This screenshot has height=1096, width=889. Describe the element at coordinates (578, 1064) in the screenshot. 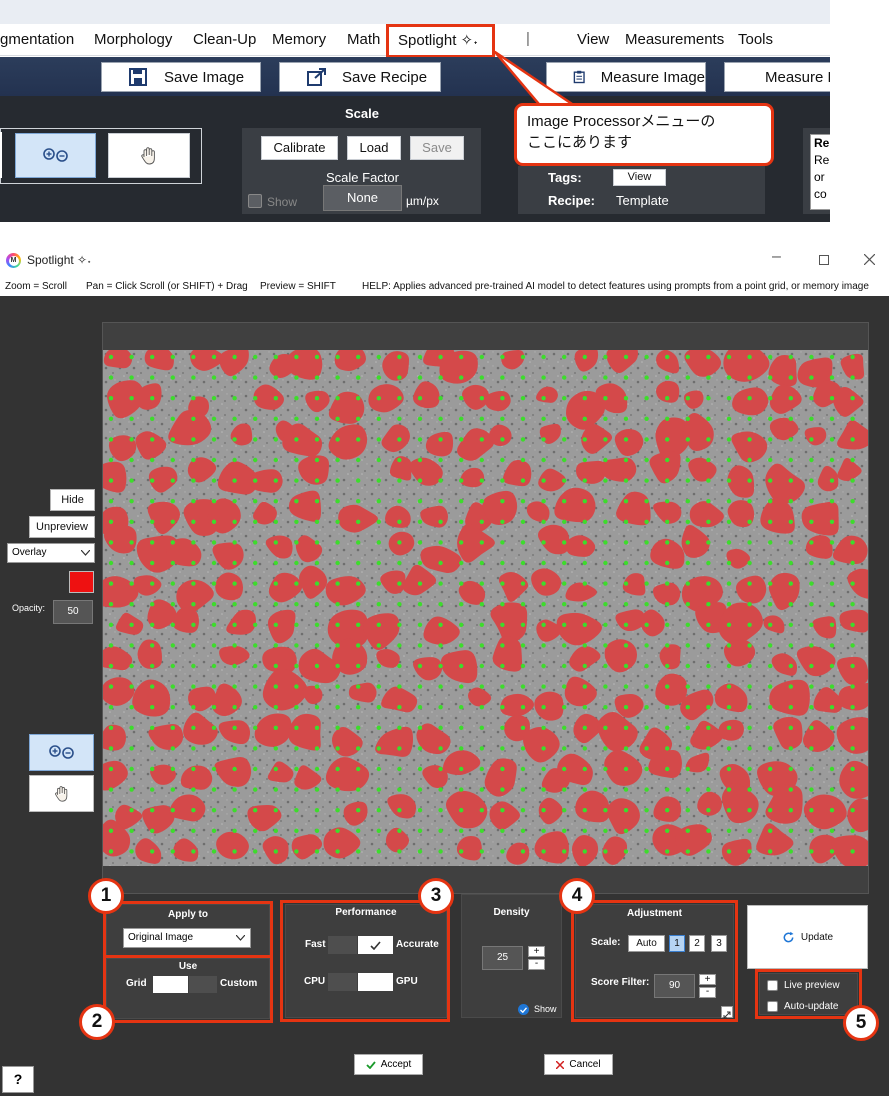

I see `cancel-button: Cancel` at that location.